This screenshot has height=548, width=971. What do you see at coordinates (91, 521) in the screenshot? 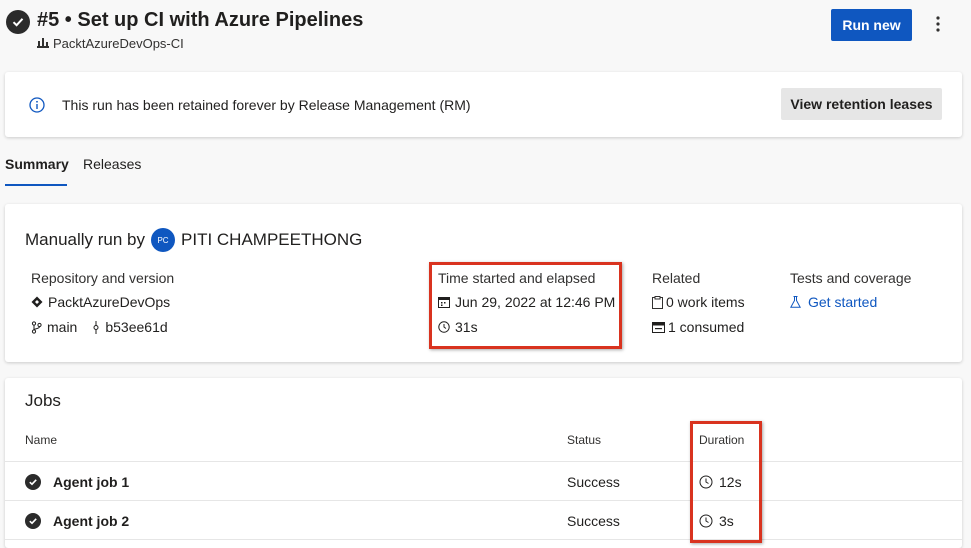
I see `job-name: Agent job 2` at bounding box center [91, 521].